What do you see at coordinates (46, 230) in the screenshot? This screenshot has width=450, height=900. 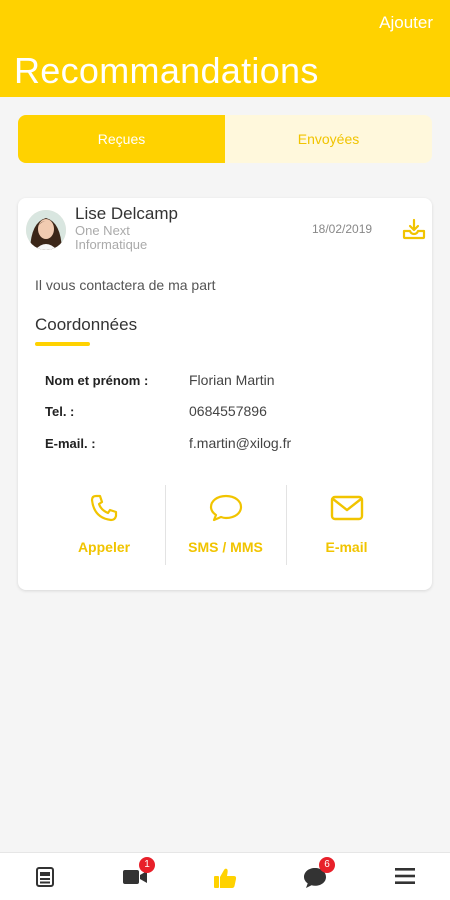 I see `avatar` at bounding box center [46, 230].